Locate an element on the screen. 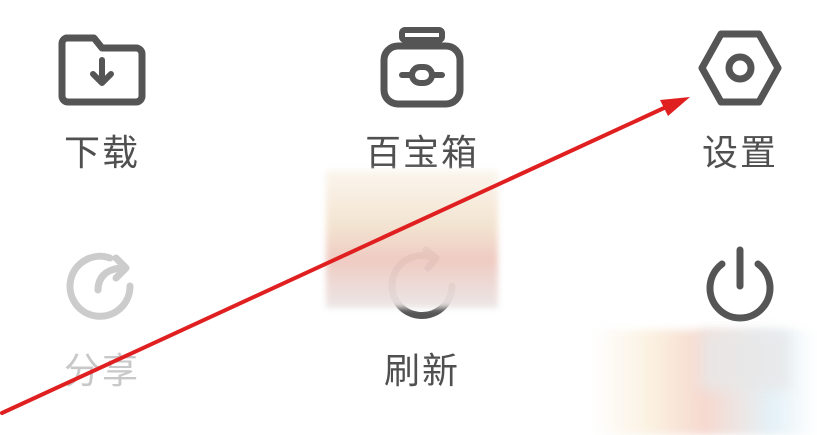 This screenshot has width=817, height=435. menu-item-label: 下载 is located at coordinates (101, 153).